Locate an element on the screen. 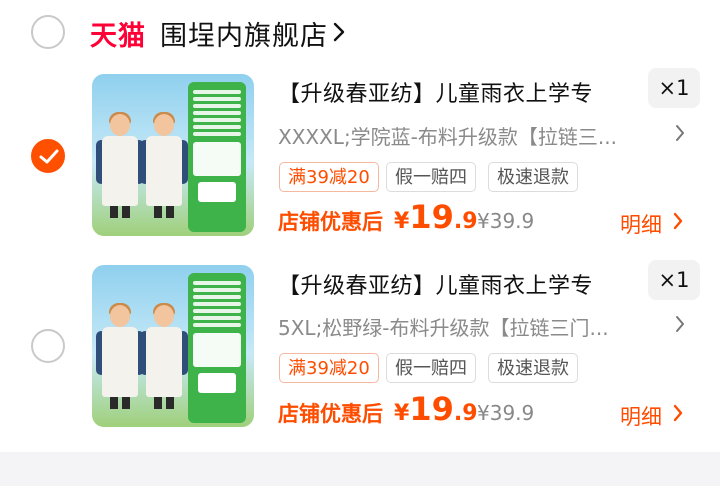  tmall-logo: 天猫 is located at coordinates (118, 36).